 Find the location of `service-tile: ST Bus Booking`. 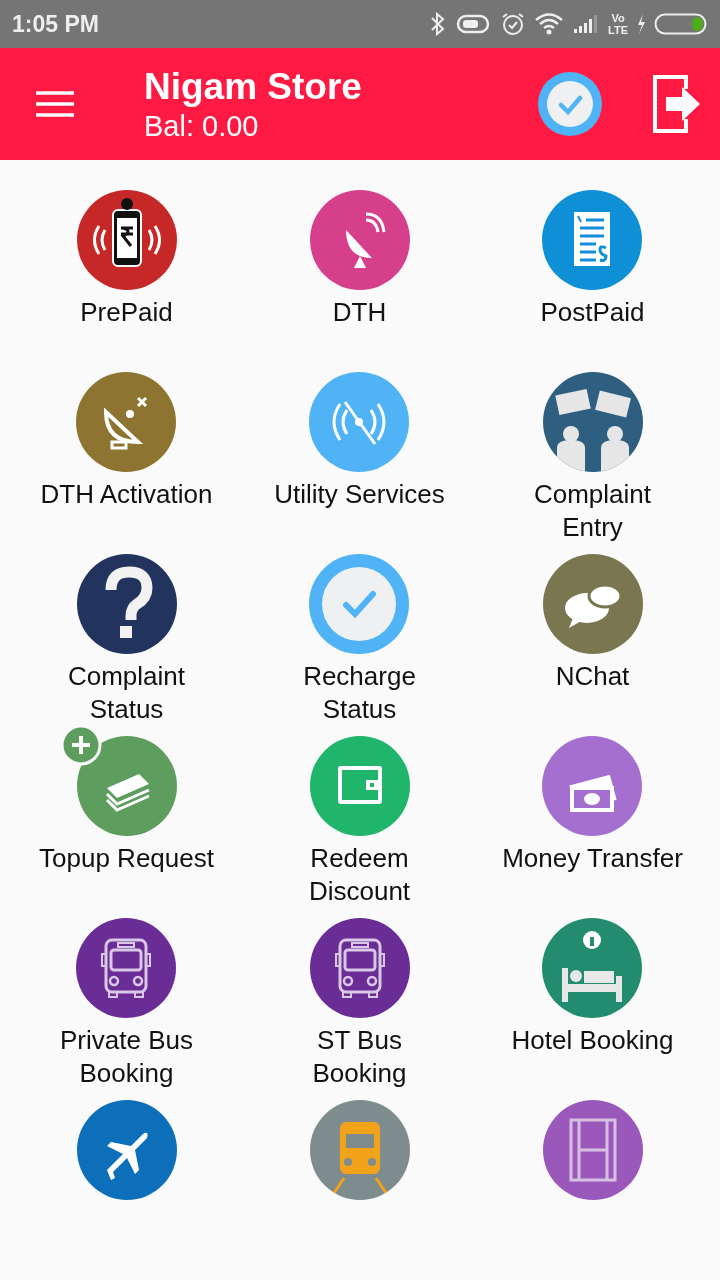

service-tile: ST Bus Booking is located at coordinates (359, 1009).